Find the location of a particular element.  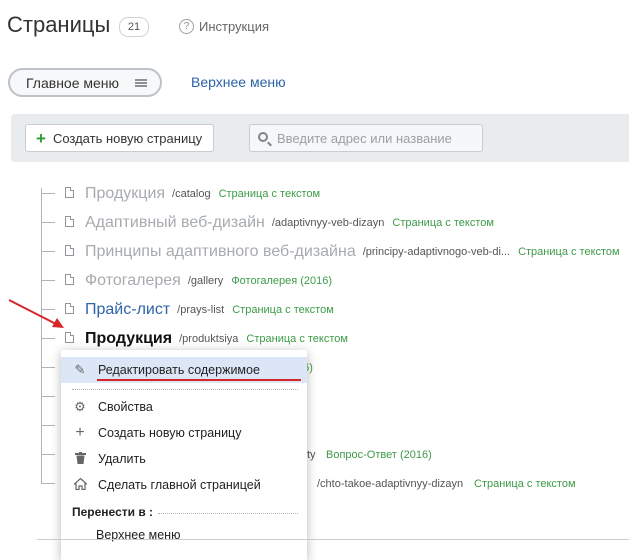

create-page-button: + Создать новую страницу is located at coordinates (119, 138).